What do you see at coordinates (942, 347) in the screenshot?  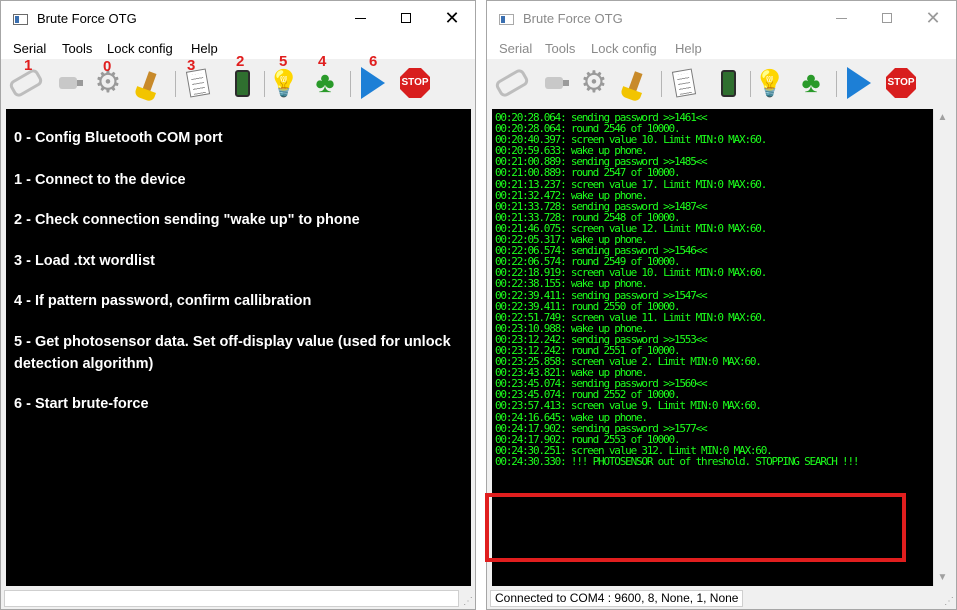 I see `vertical-scrollbar: ▲ ▼` at bounding box center [942, 347].